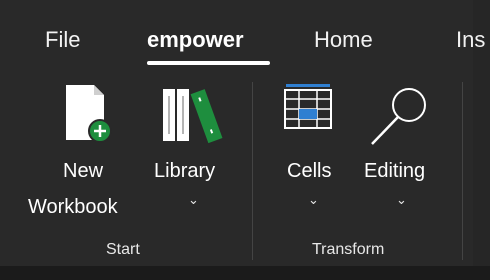  I want to click on magnifier-icon, so click(398, 116).